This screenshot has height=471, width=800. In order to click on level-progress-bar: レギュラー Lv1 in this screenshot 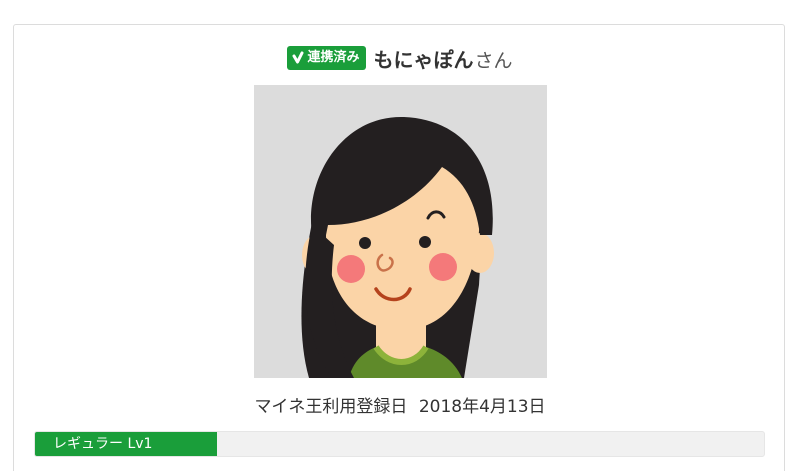, I will do `click(399, 444)`.